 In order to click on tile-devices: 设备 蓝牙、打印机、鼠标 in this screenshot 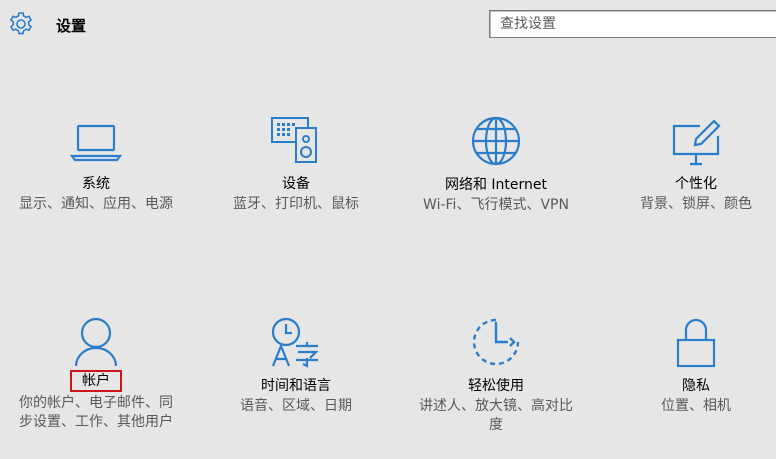, I will do `click(296, 164)`.